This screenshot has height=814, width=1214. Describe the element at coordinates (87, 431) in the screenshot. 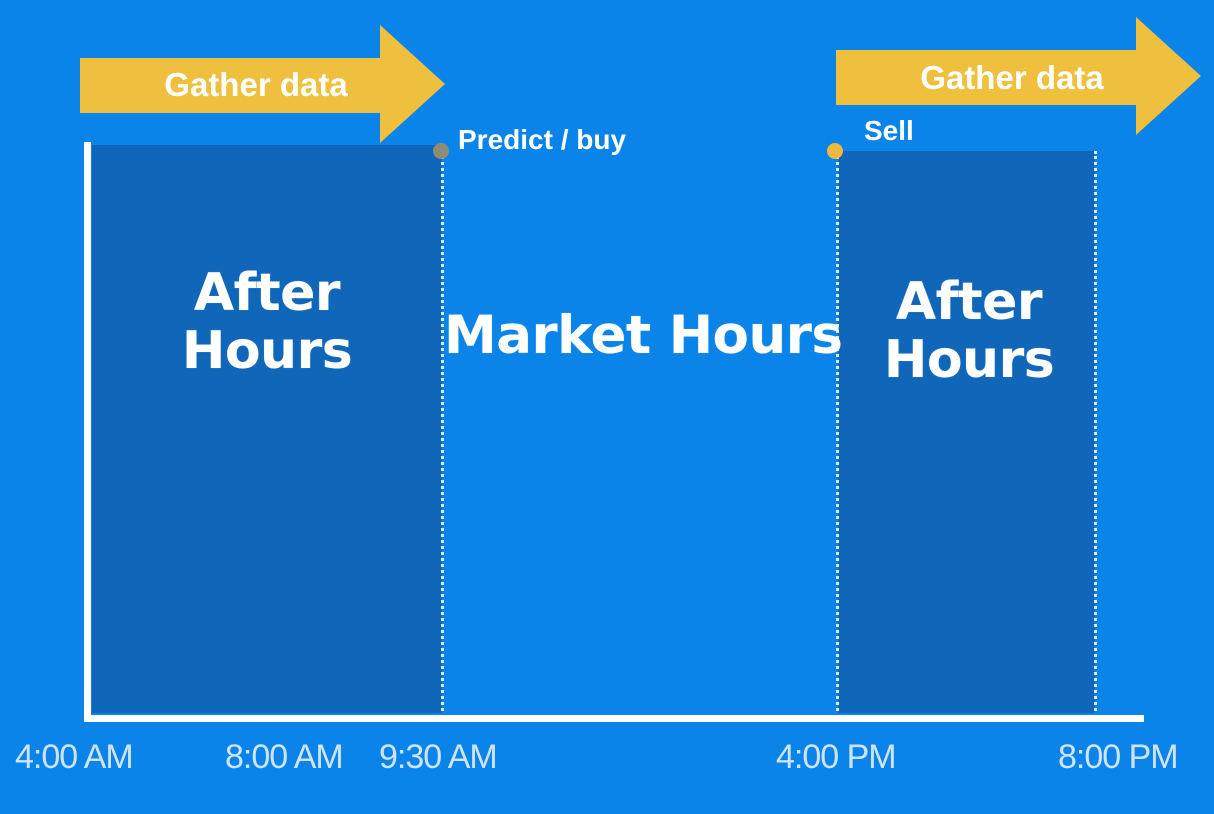

I see `vertical-axis` at that location.